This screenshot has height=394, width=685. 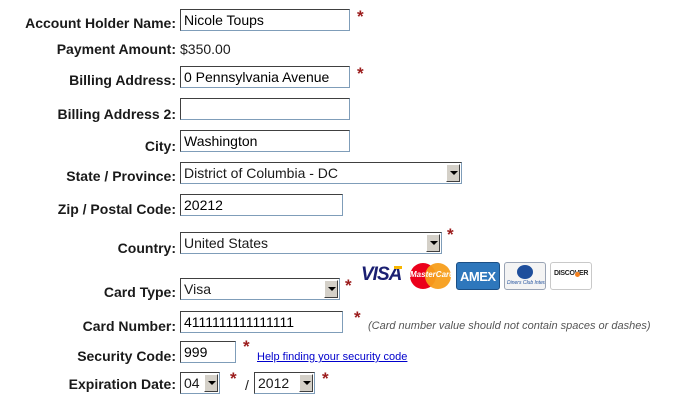 I want to click on account-holder-label: Account Holder Name:, so click(x=100, y=23).